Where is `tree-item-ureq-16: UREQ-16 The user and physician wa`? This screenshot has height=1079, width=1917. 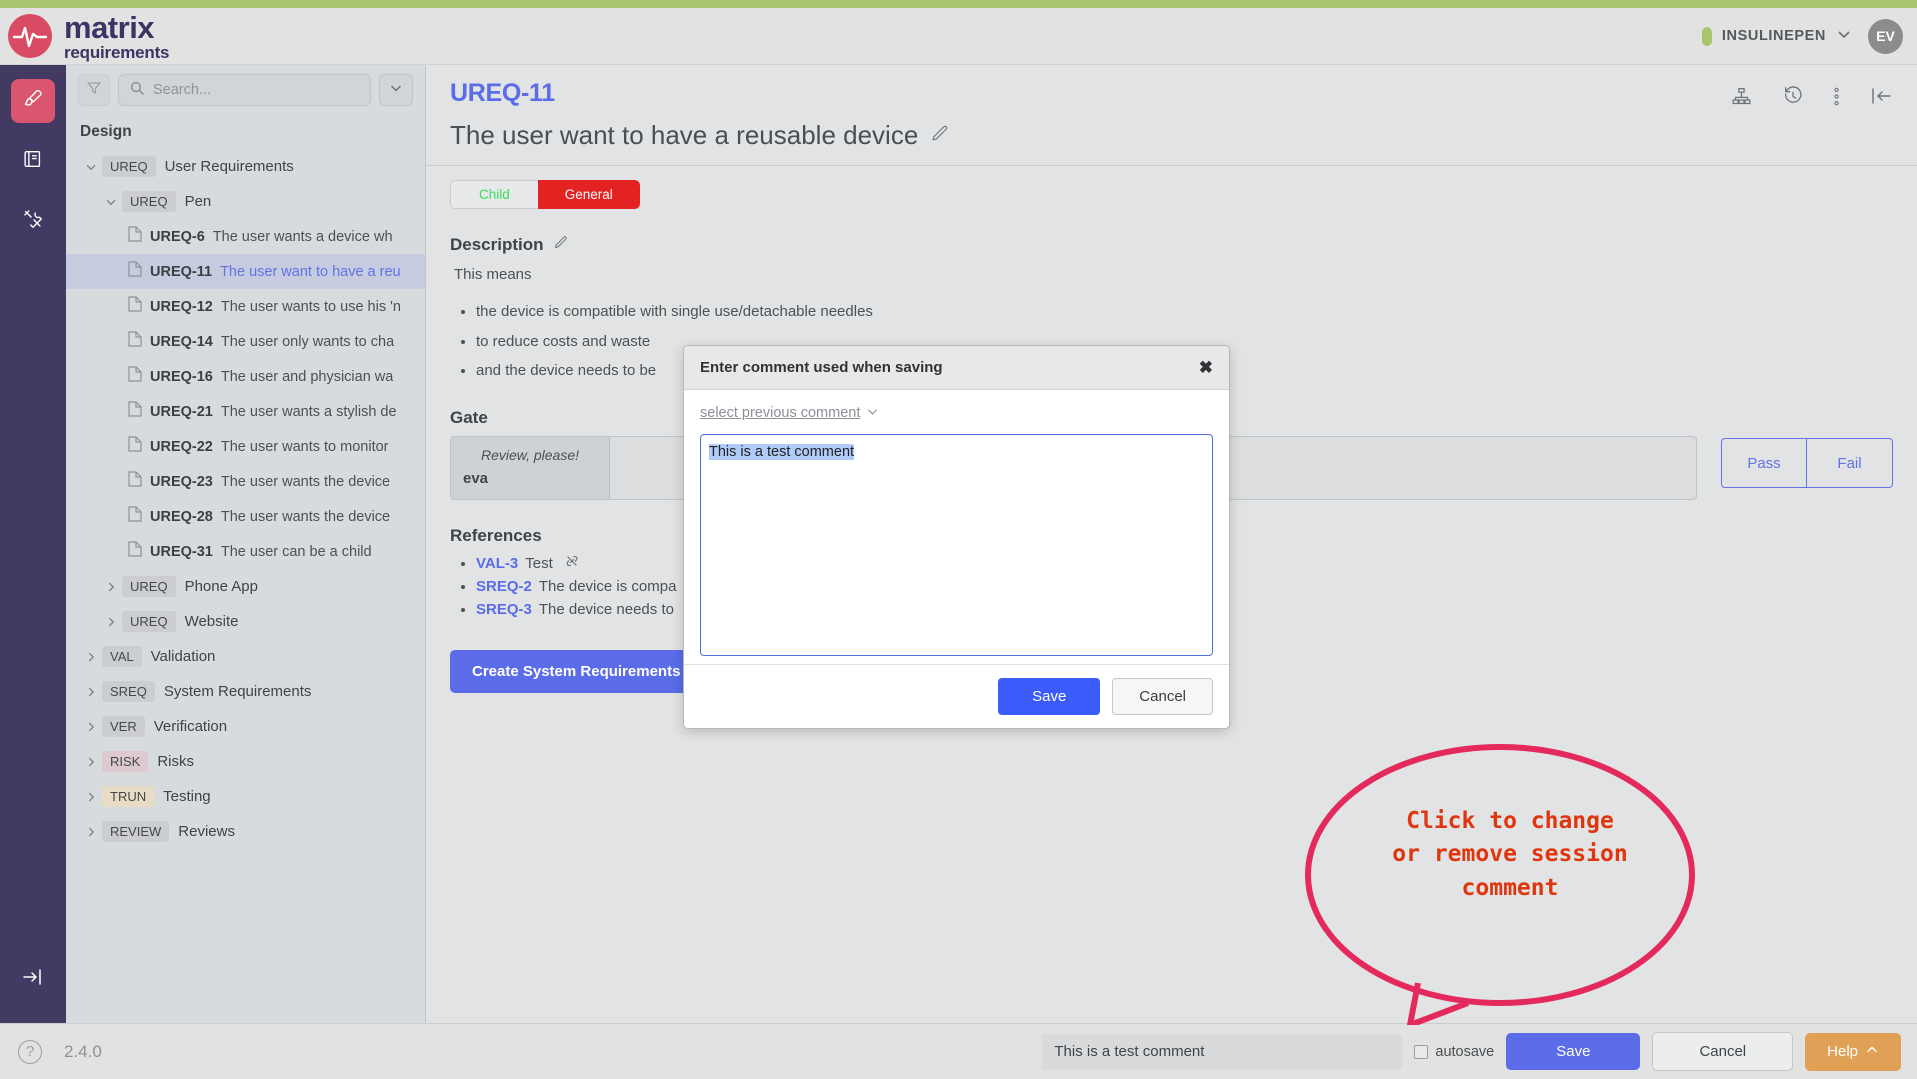 tree-item-ureq-16: UREQ-16 The user and physician wa is located at coordinates (245, 376).